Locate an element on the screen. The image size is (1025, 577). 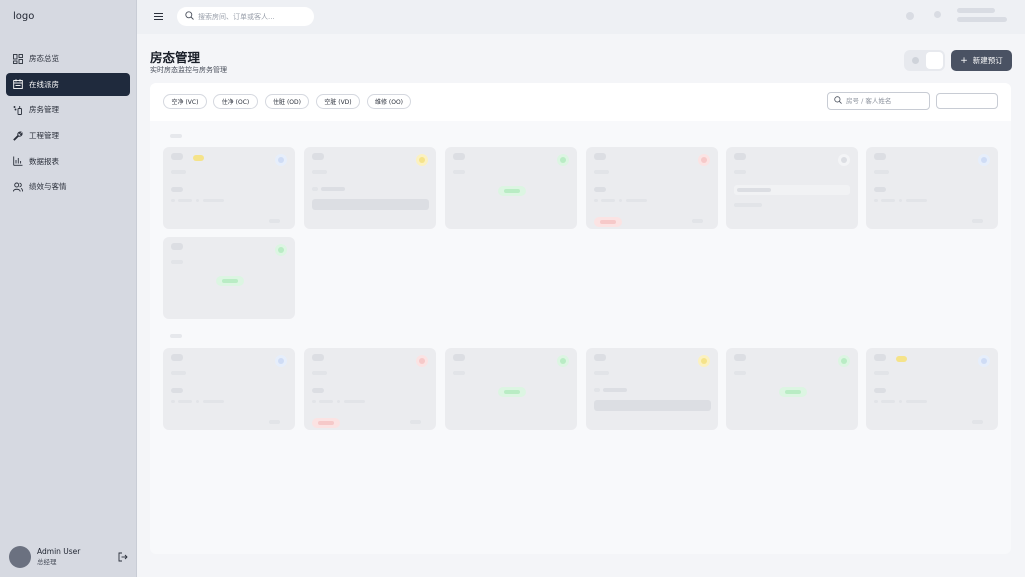
bar-chart-icon is located at coordinates (18, 161).